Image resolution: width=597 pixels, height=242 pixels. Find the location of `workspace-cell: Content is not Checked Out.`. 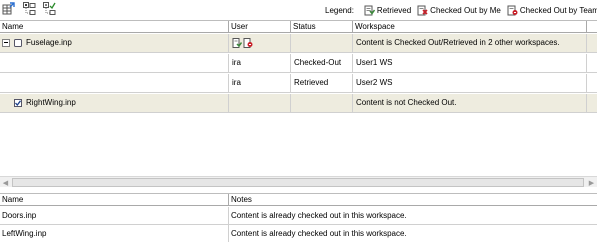

workspace-cell: Content is not Checked Out. is located at coordinates (470, 103).